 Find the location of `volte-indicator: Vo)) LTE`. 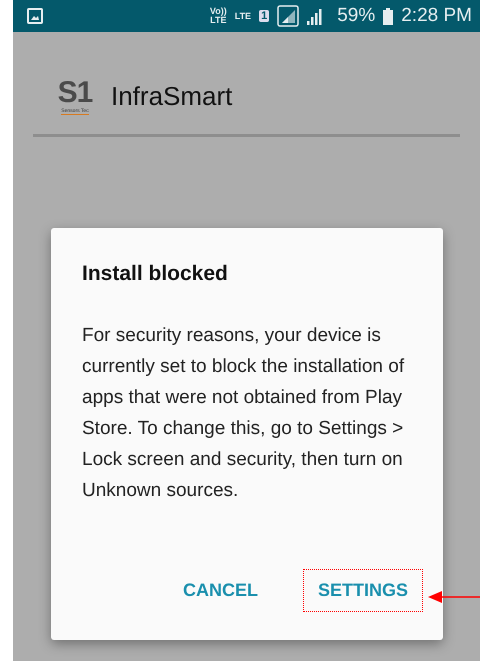

volte-indicator: Vo)) LTE is located at coordinates (218, 16).